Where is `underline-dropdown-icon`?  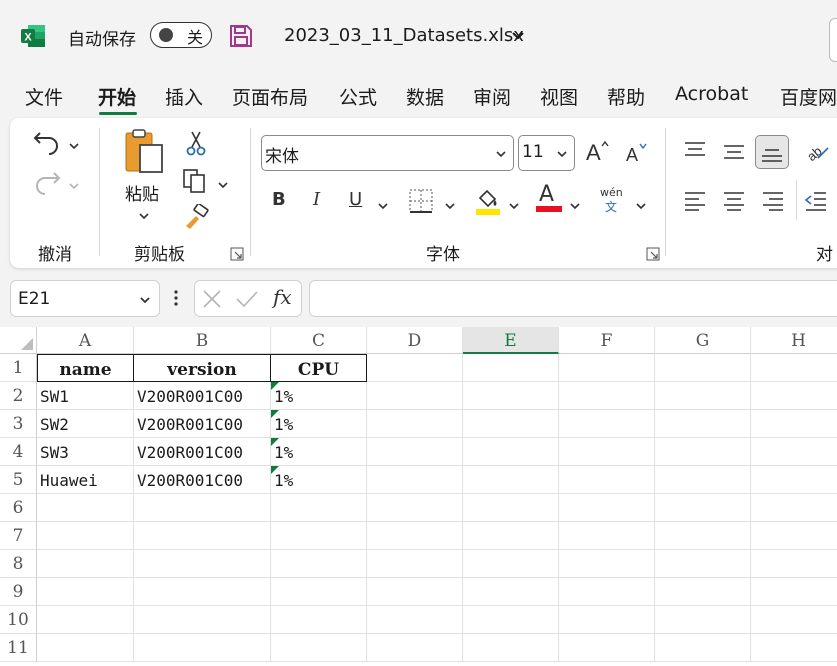
underline-dropdown-icon is located at coordinates (383, 205).